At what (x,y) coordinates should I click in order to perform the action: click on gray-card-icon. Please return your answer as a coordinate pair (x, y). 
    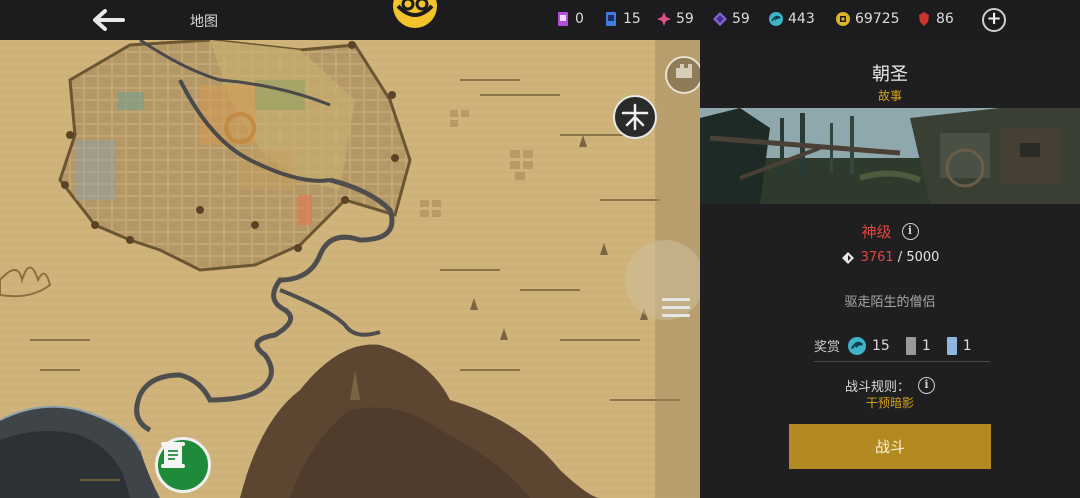
    Looking at the image, I should click on (910, 345).